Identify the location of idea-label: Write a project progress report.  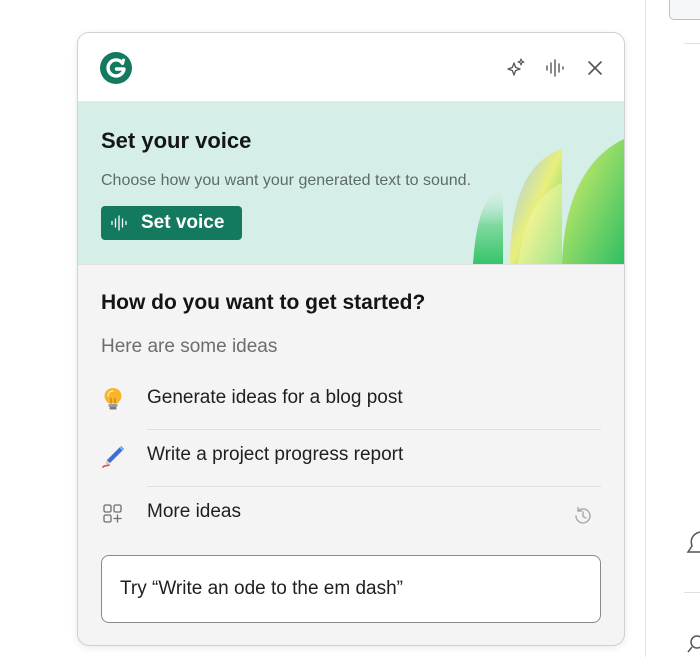
(275, 454).